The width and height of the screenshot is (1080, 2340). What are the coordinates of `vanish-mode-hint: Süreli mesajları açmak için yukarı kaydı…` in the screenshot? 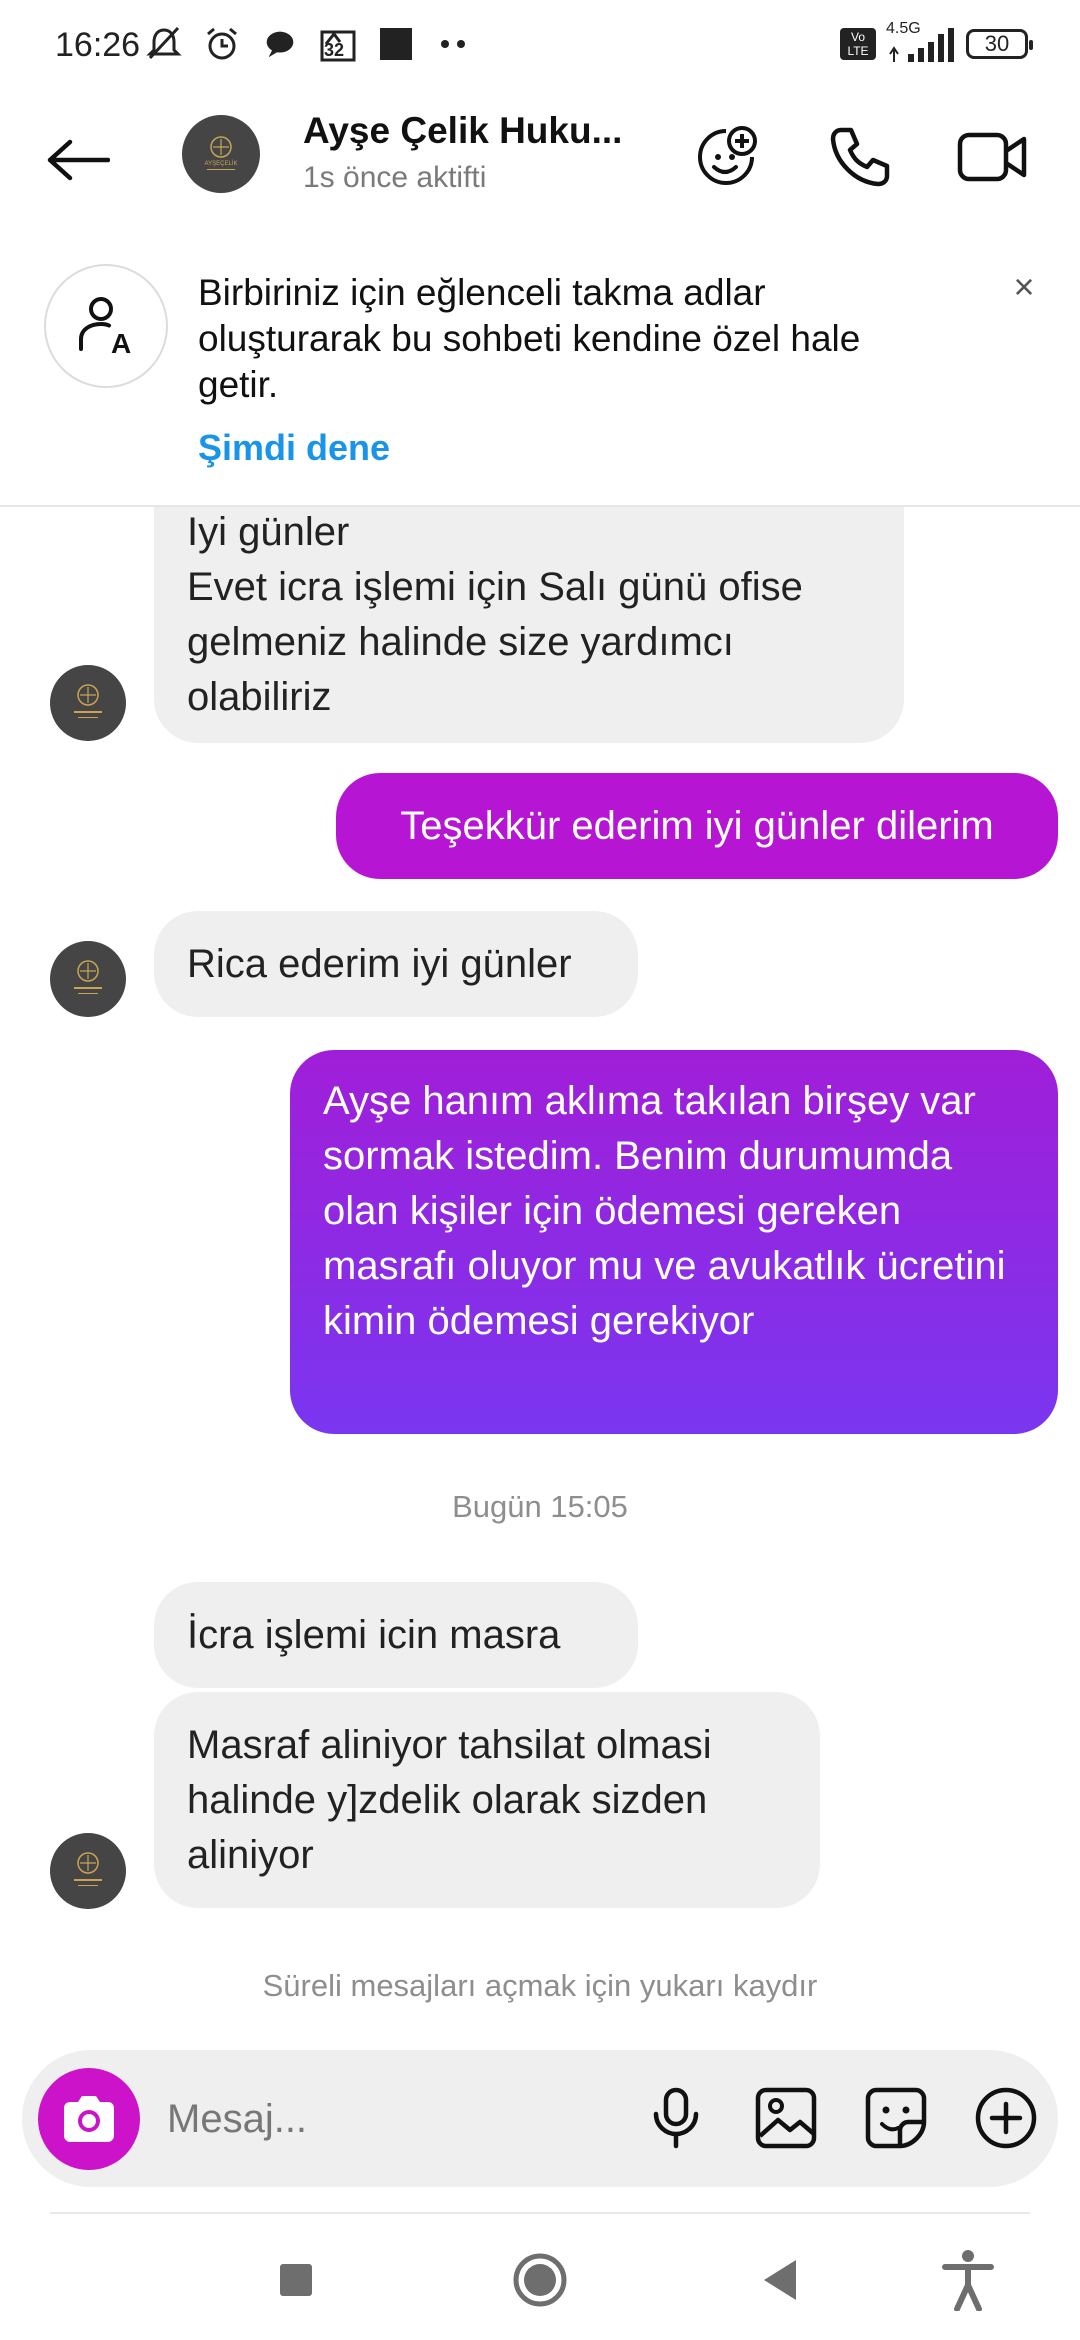 It's located at (540, 1985).